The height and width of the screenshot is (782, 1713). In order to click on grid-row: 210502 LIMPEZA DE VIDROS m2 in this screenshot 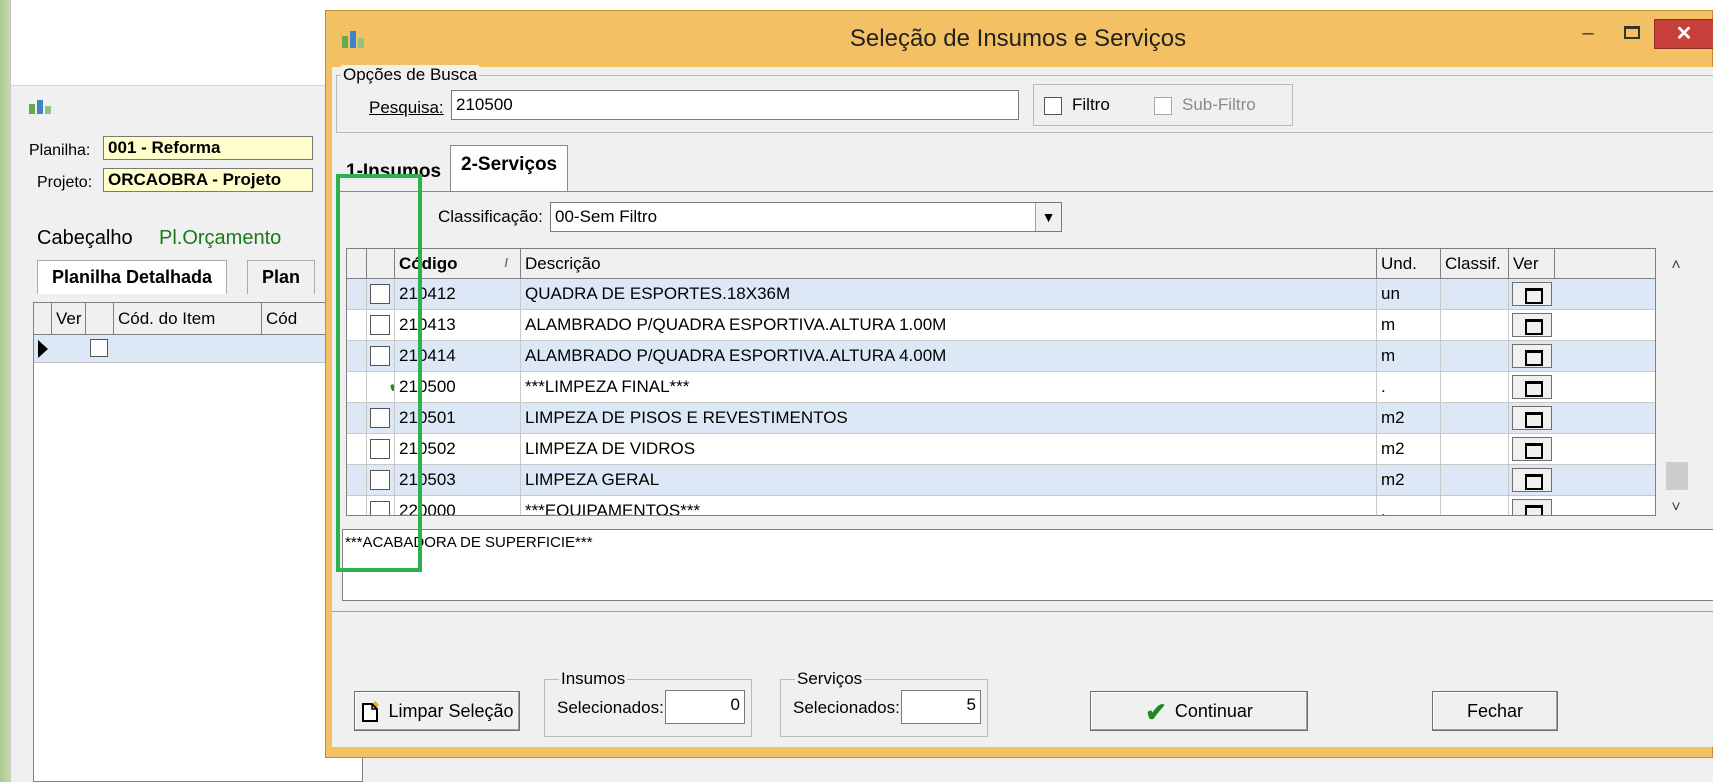, I will do `click(1001, 449)`.